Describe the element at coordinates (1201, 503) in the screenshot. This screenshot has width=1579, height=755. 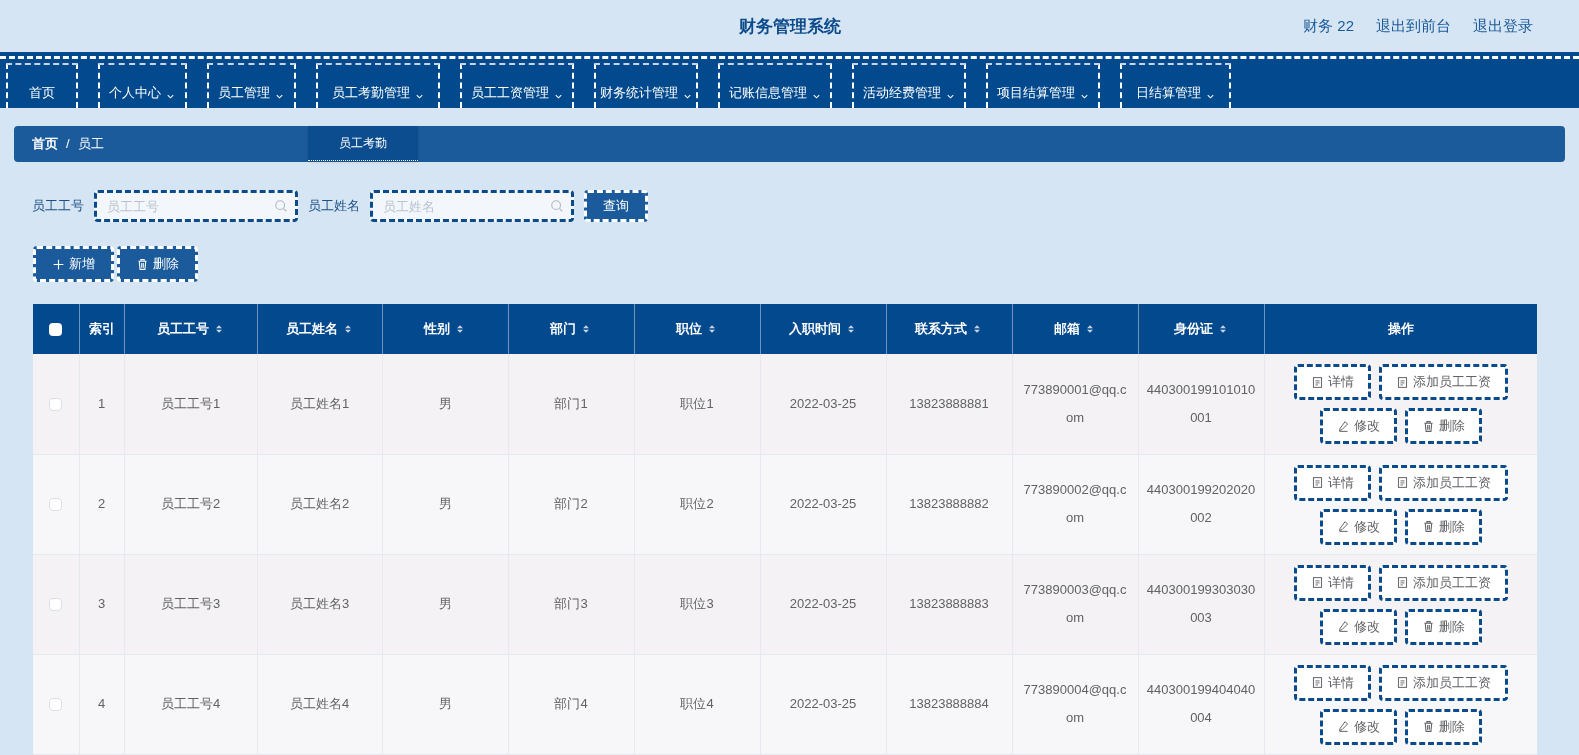
I see `table-cell: 440300199202020002` at that location.